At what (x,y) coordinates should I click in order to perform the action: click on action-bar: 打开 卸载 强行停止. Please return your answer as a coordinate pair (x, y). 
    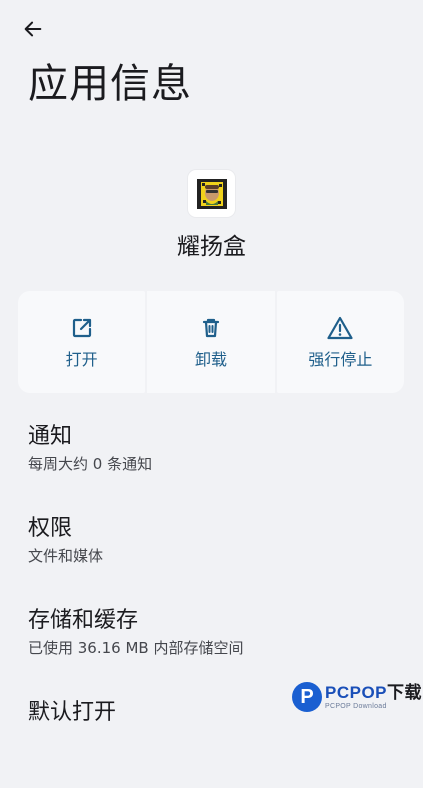
    Looking at the image, I should click on (211, 342).